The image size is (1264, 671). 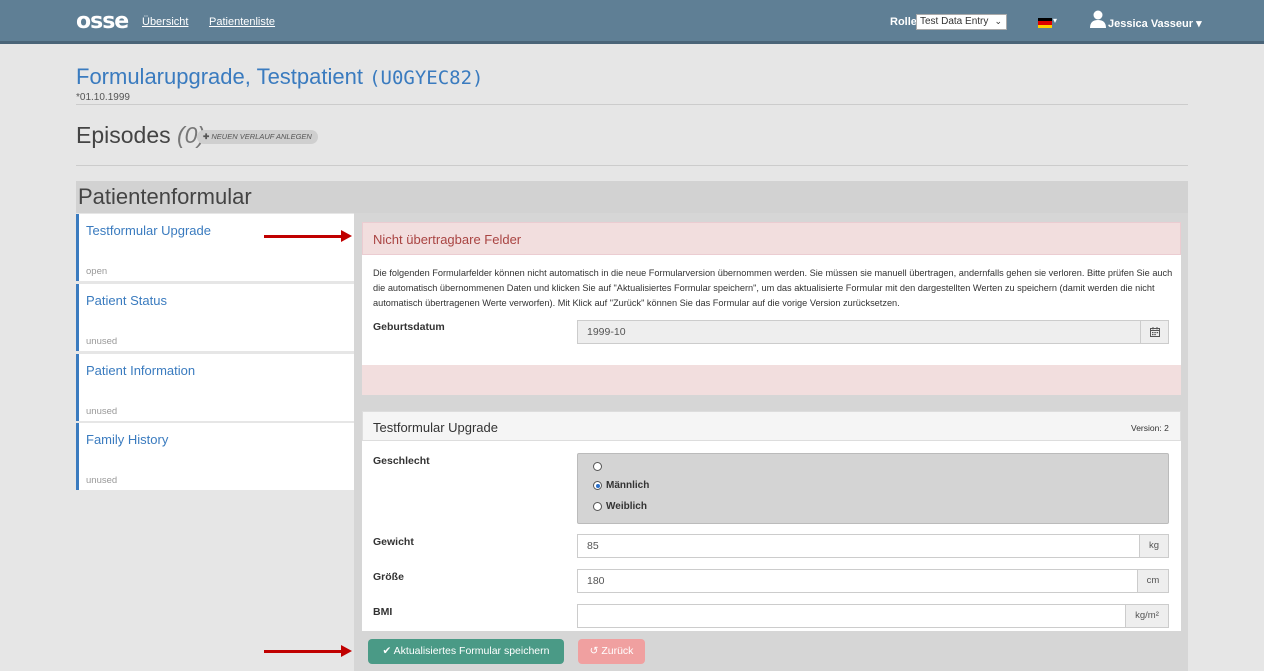 What do you see at coordinates (628, 485) in the screenshot?
I see `gender-option-label: Männlich` at bounding box center [628, 485].